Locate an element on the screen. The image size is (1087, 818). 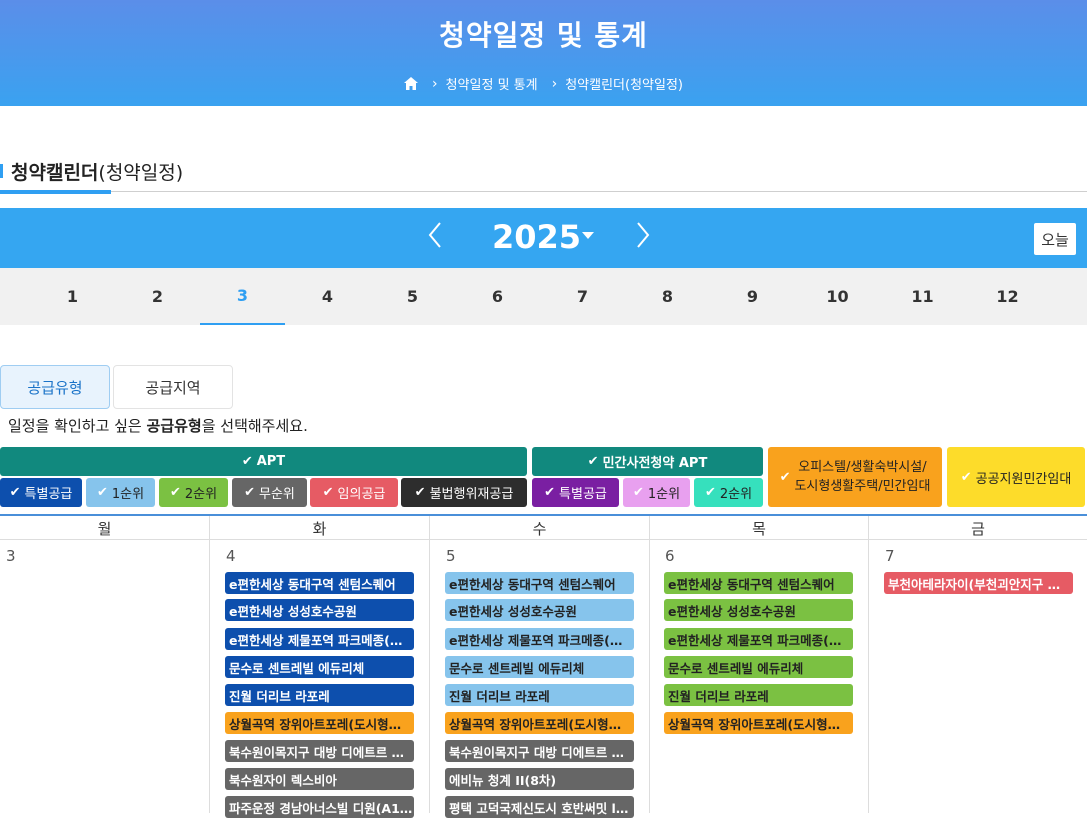
breadcrumb: › 청약일정 및 통계 › 청약캘린더(청약일정) is located at coordinates (543, 83).